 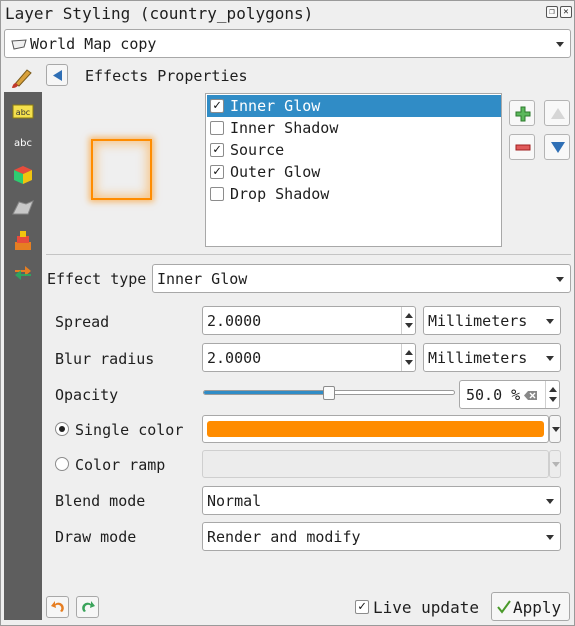 I want to click on 3d-cube-icon, so click(x=23, y=174).